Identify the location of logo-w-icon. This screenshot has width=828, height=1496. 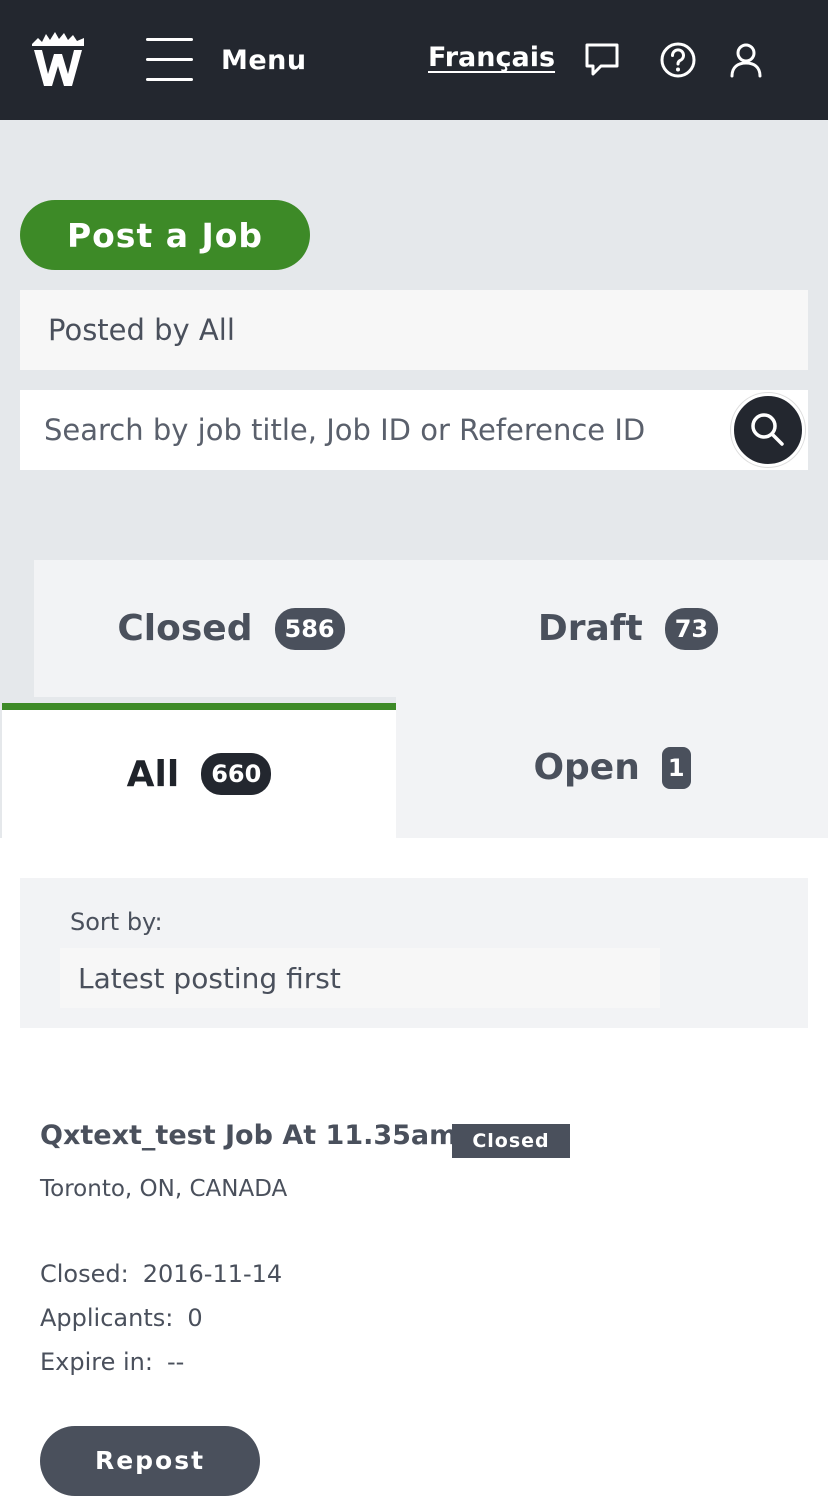
(58, 60).